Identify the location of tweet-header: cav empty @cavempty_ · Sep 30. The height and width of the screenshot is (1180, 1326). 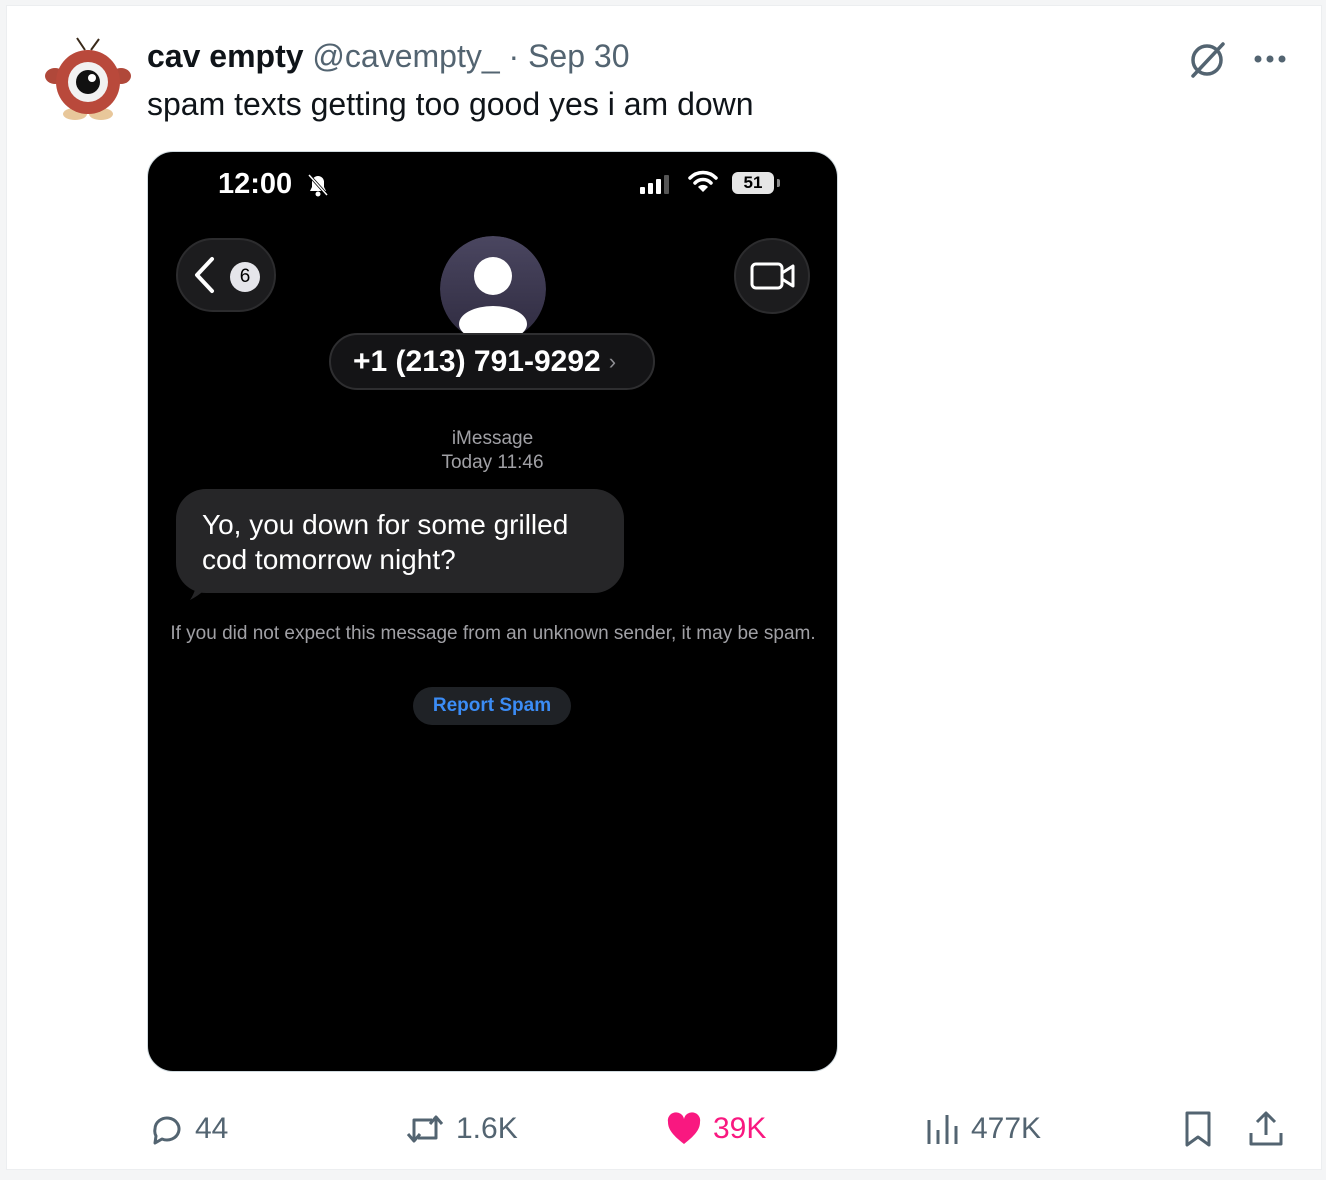
(388, 56).